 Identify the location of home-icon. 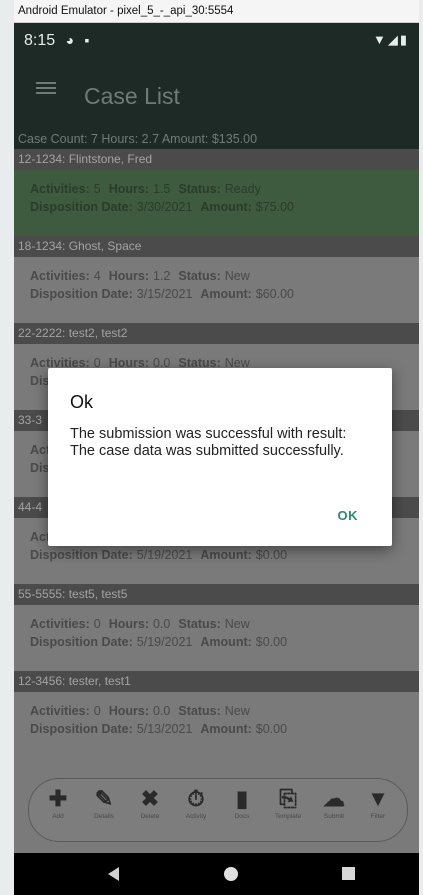
(231, 874).